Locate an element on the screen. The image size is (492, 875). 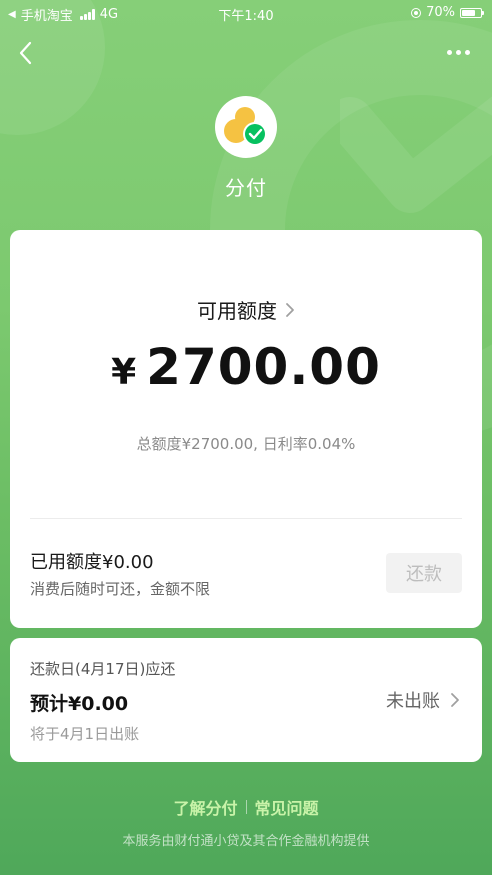
used-credit-subtext: 消费后随时可还，金额不限 is located at coordinates (120, 589).